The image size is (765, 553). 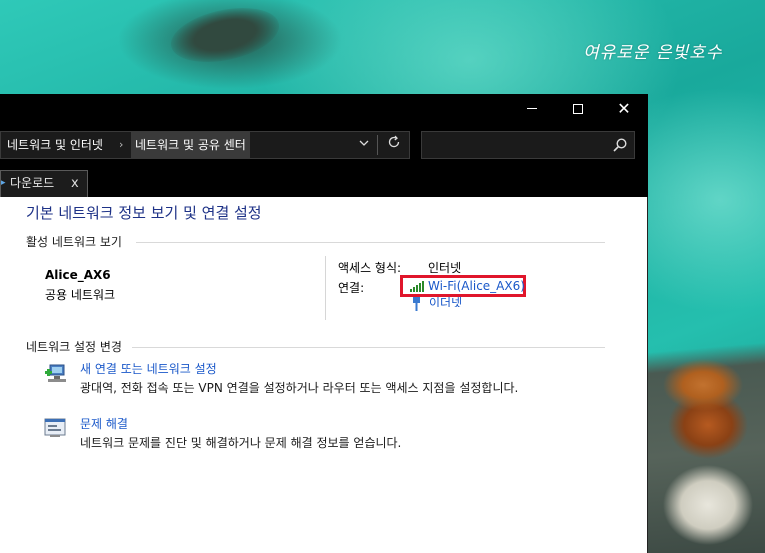 I want to click on wifi-signal-icon, so click(x=417, y=286).